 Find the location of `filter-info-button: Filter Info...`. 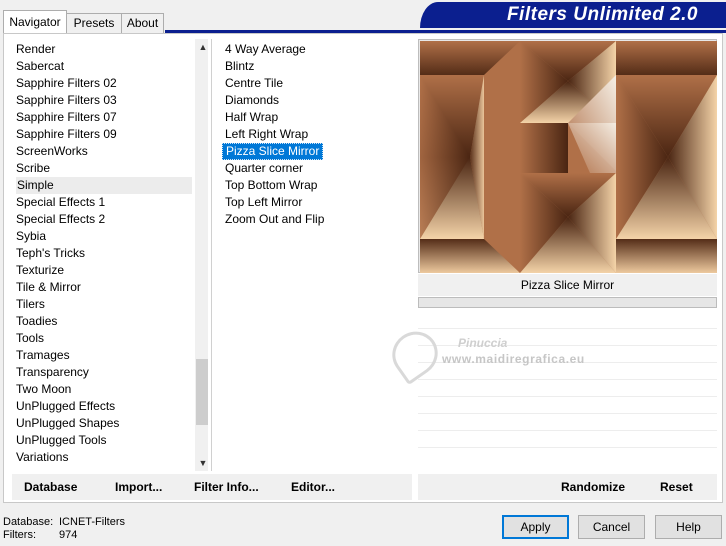

filter-info-button: Filter Info... is located at coordinates (226, 487).